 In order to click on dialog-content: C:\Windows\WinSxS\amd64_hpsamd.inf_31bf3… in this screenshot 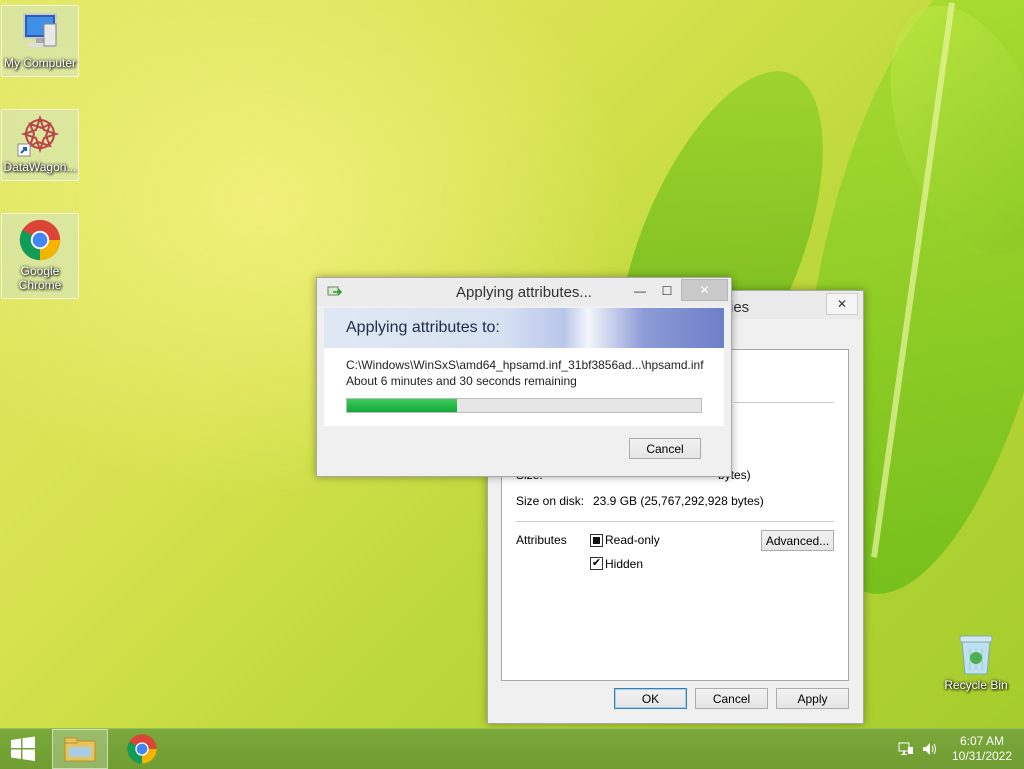, I will do `click(524, 387)`.